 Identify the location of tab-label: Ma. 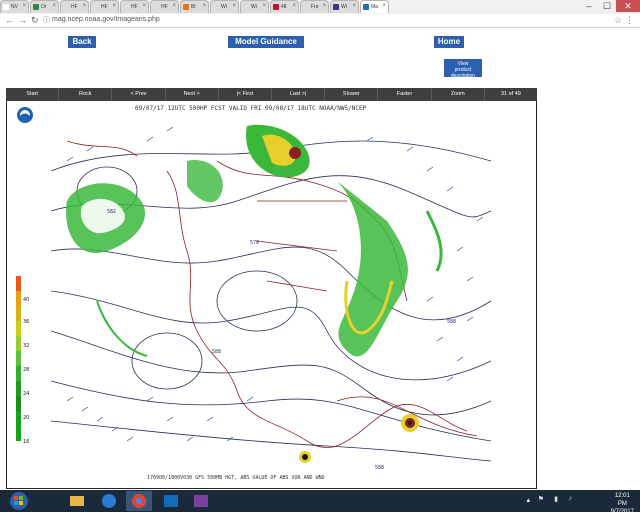
(374, 7).